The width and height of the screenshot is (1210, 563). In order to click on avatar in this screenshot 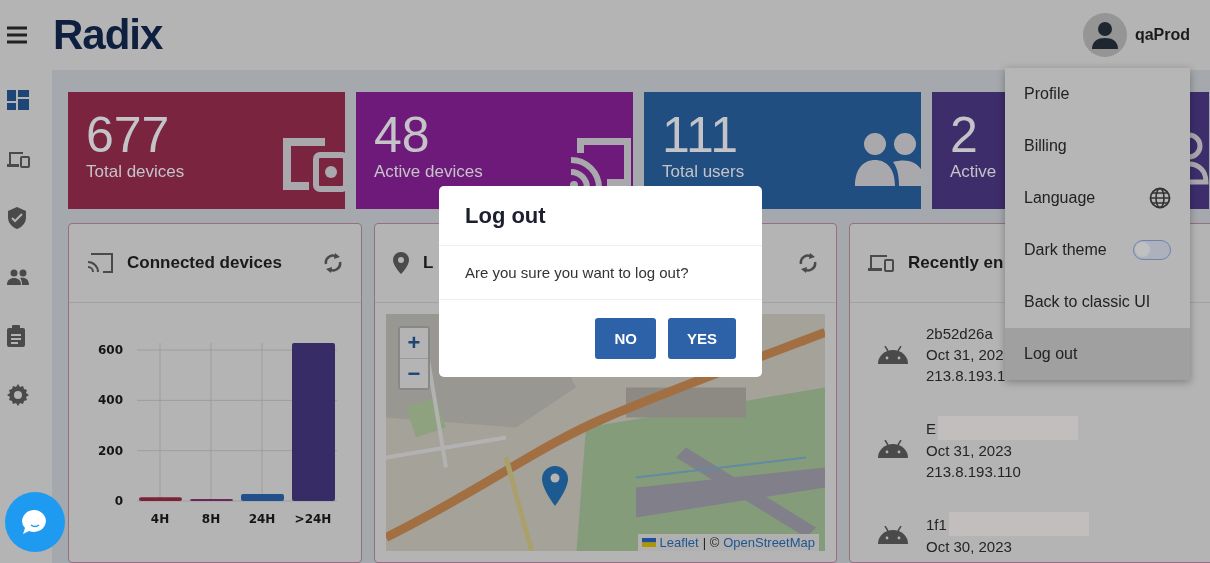, I will do `click(1104, 35)`.